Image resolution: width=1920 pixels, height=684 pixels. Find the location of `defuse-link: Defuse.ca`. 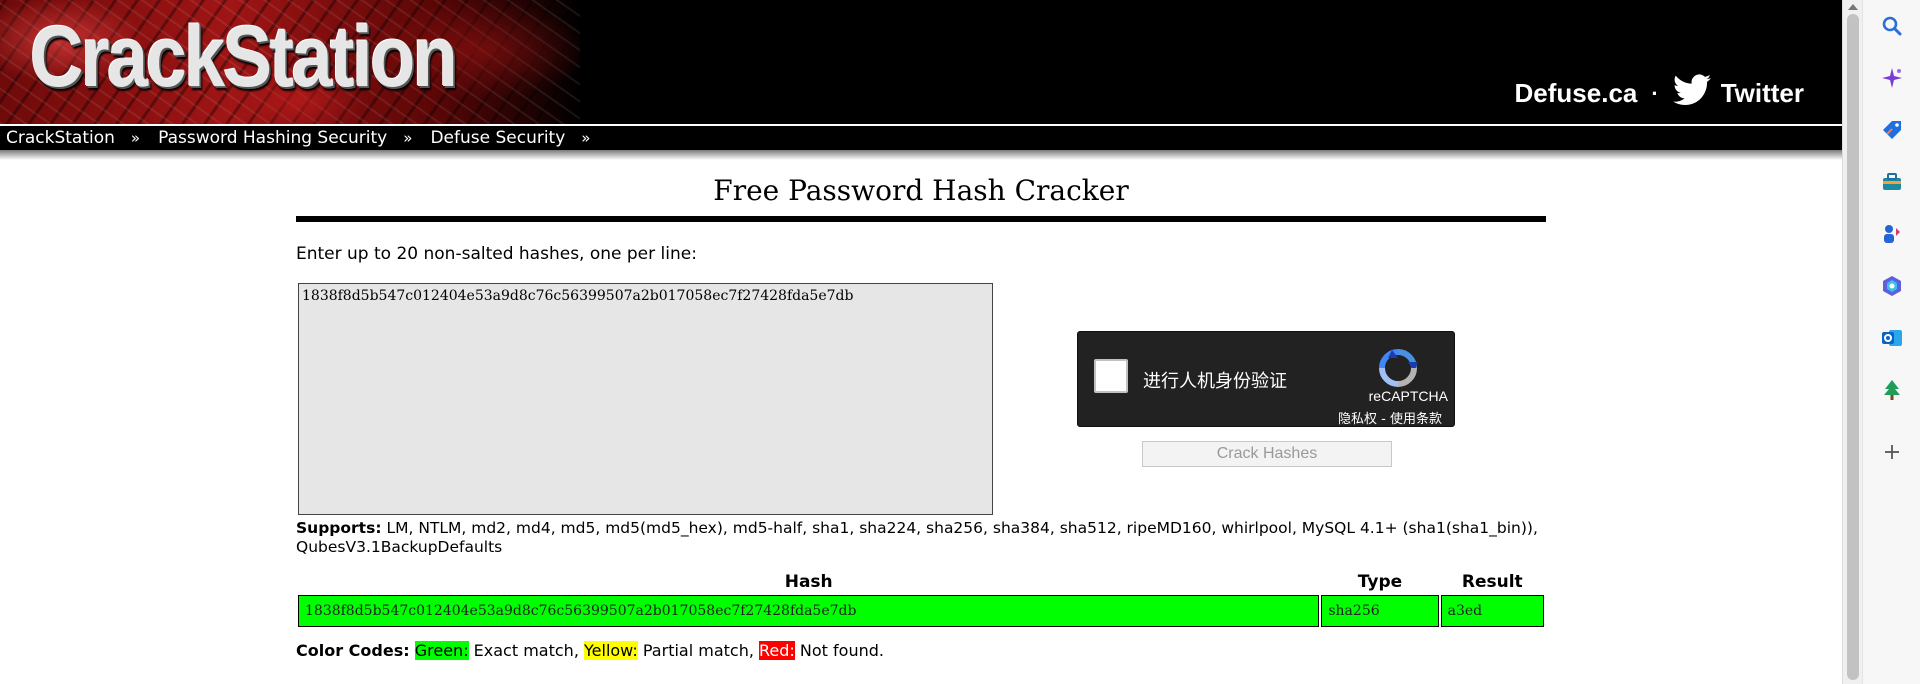

defuse-link: Defuse.ca is located at coordinates (1576, 93).